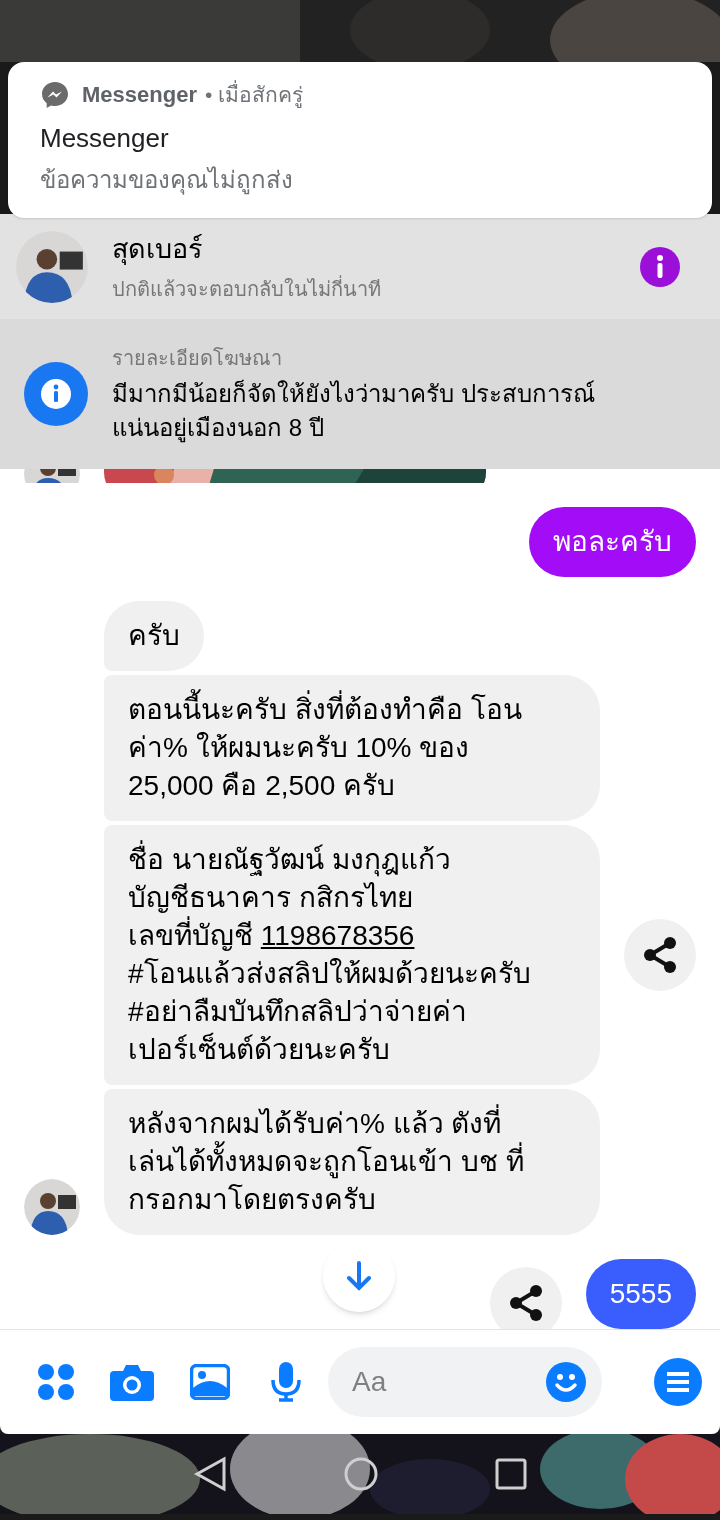  I want to click on account-number-link: 1198678356, so click(337, 935).